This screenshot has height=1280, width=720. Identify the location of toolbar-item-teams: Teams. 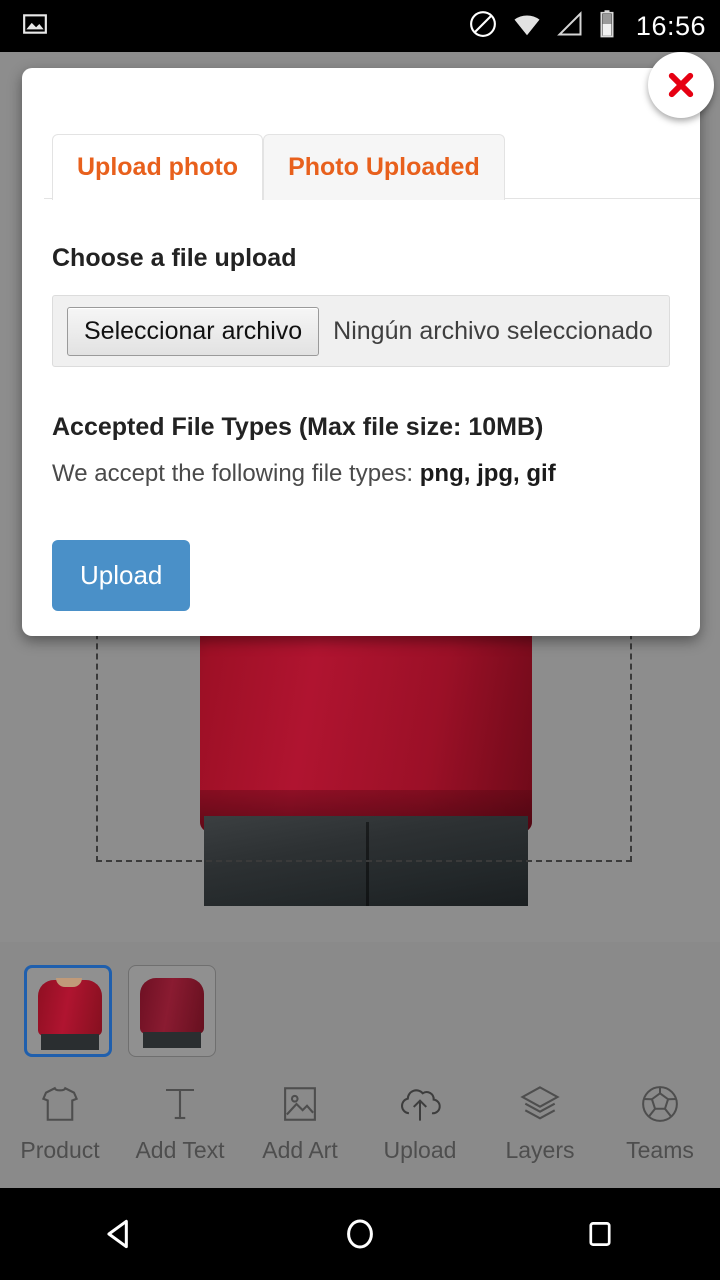
(660, 1122).